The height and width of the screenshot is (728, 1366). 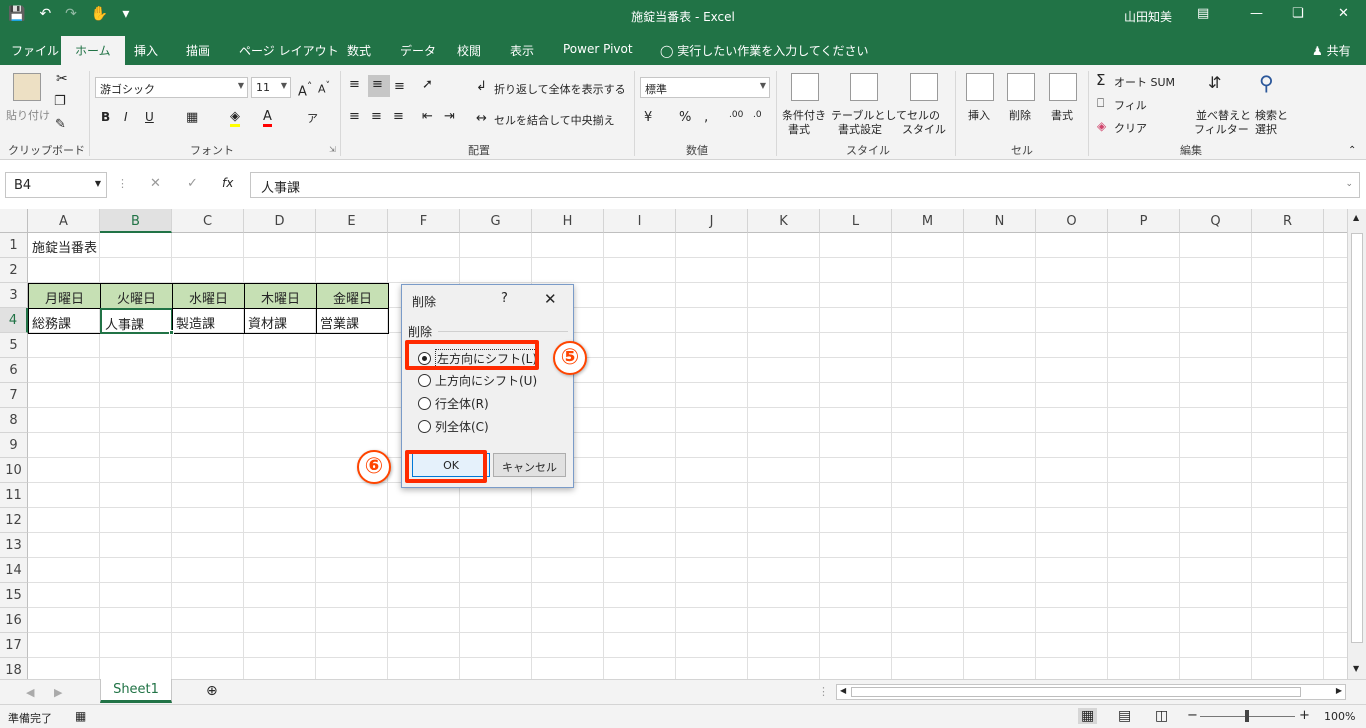 I want to click on row-header: 8, so click(x=14, y=420).